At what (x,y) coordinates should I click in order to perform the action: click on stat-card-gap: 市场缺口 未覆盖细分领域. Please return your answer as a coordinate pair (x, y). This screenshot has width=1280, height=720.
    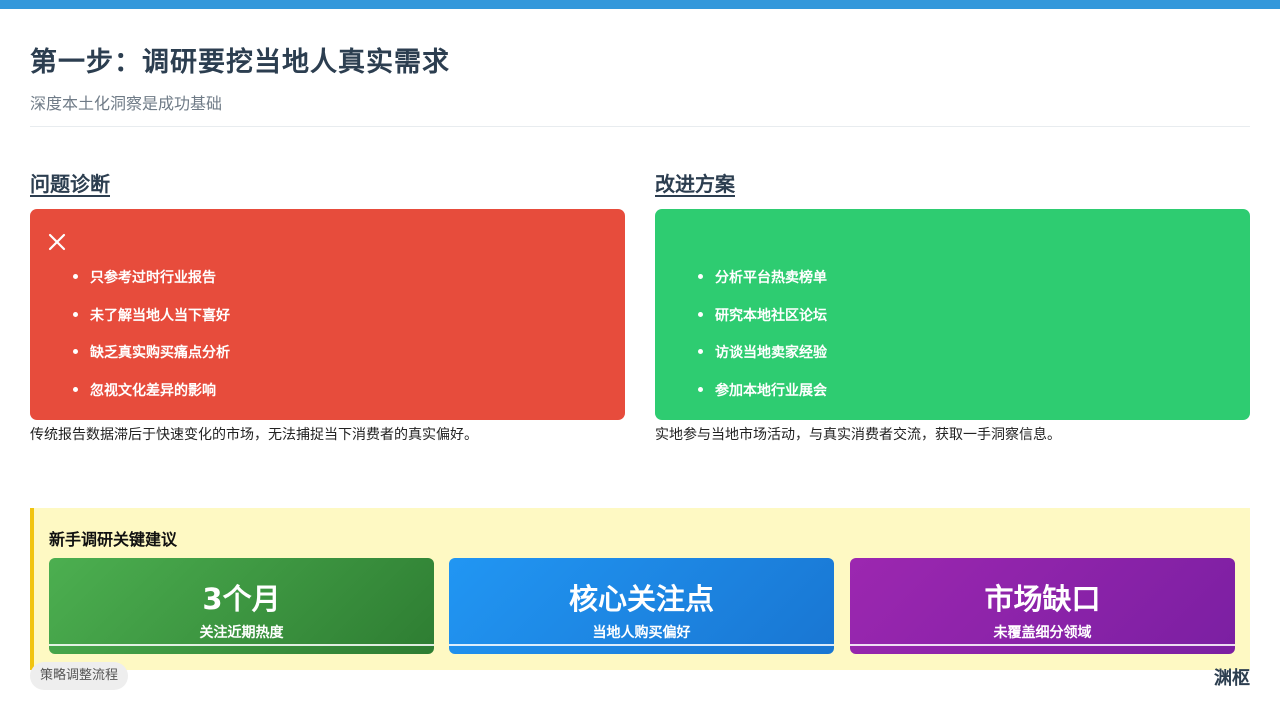
    Looking at the image, I should click on (1042, 606).